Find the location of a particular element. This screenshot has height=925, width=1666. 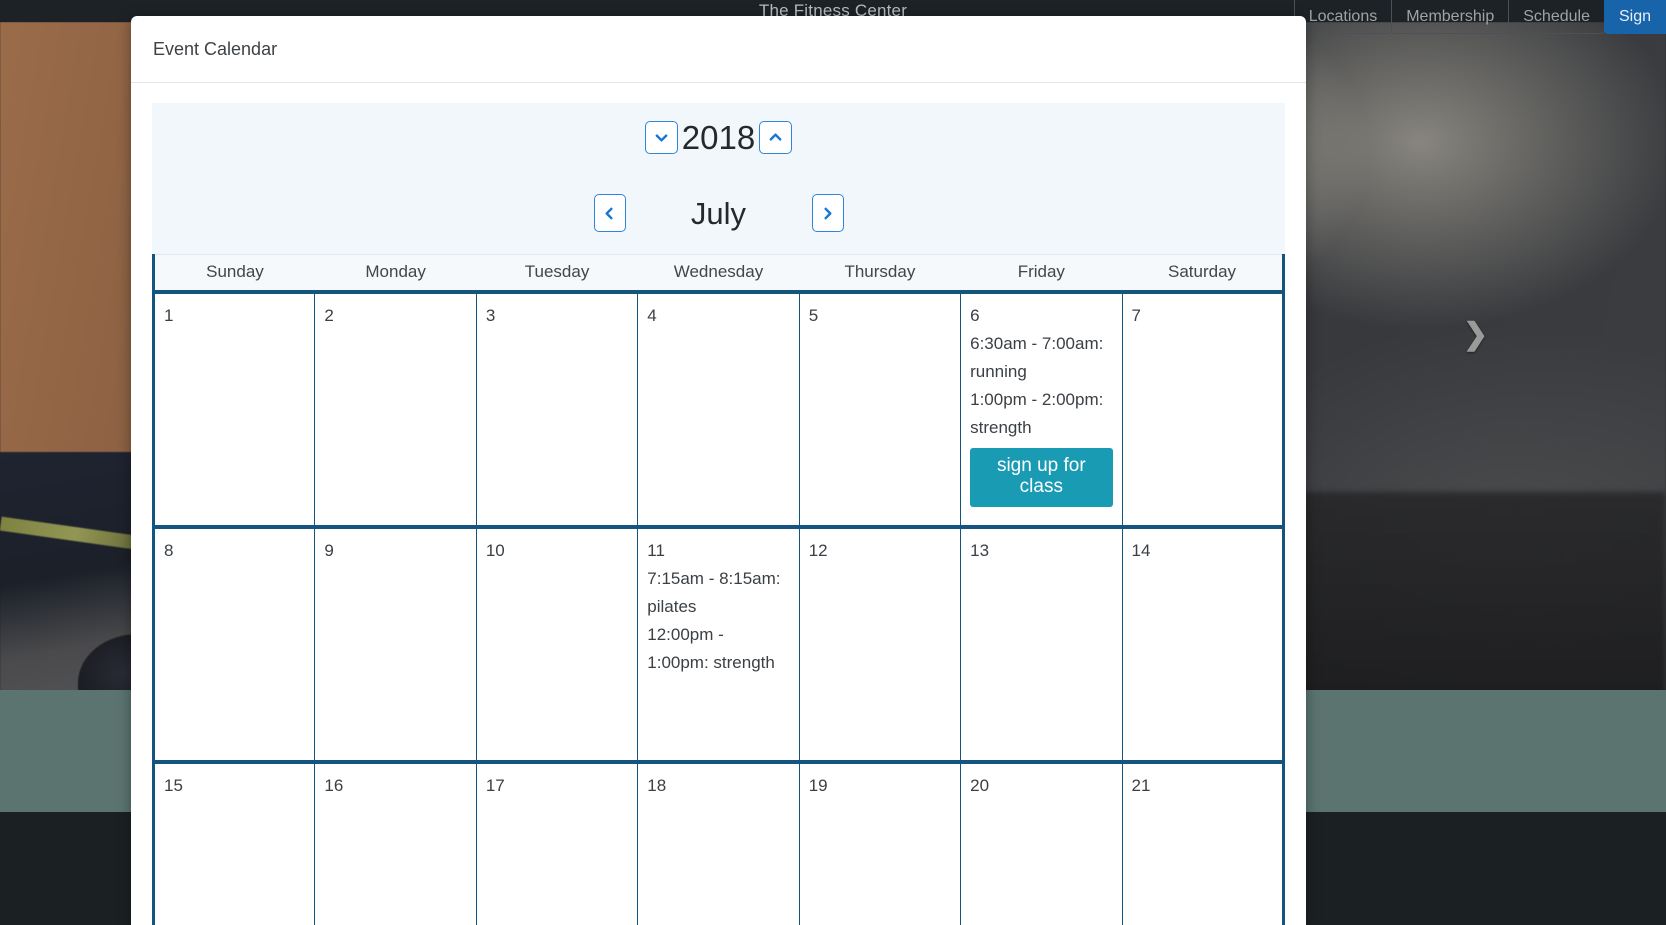

day-number: 16 is located at coordinates (334, 785).